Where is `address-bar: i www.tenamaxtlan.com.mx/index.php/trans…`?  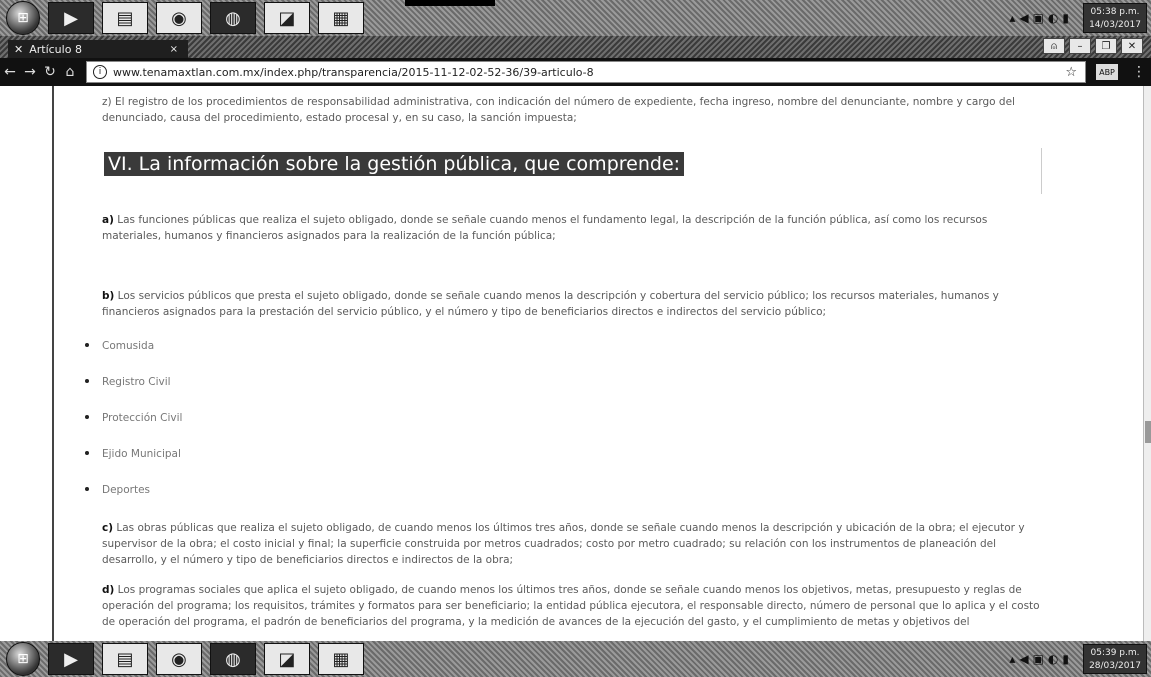 address-bar: i www.tenamaxtlan.com.mx/index.php/trans… is located at coordinates (586, 72).